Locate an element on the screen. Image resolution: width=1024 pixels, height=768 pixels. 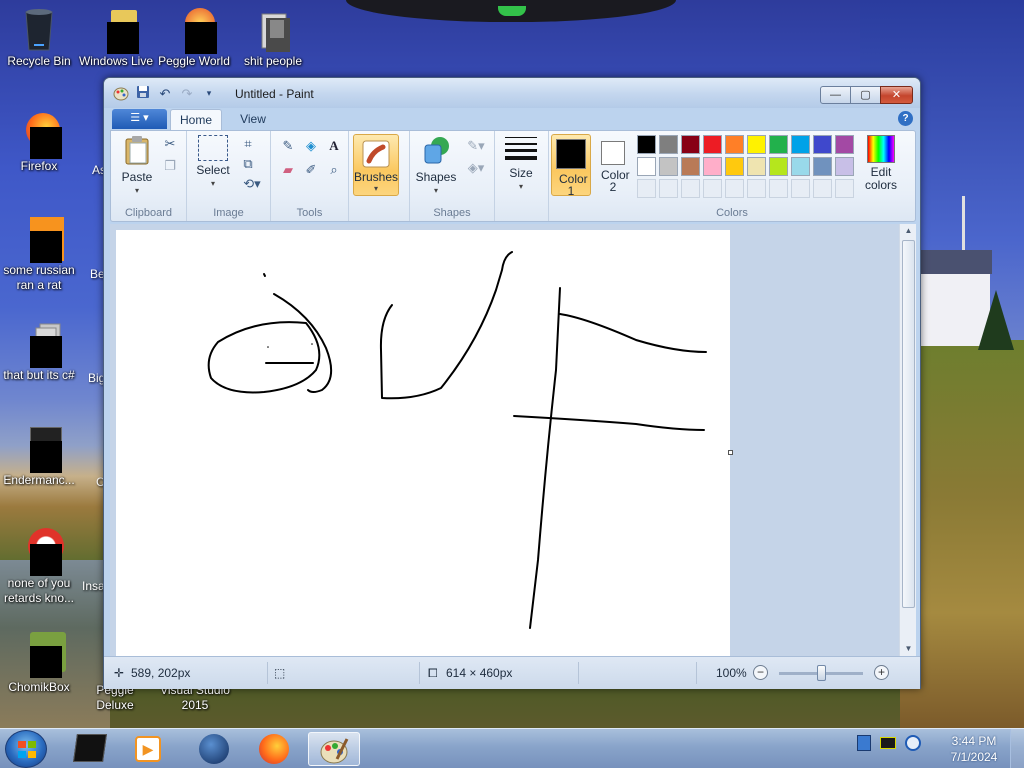
undo-icon: ↶ is located at coordinates (165, 93).